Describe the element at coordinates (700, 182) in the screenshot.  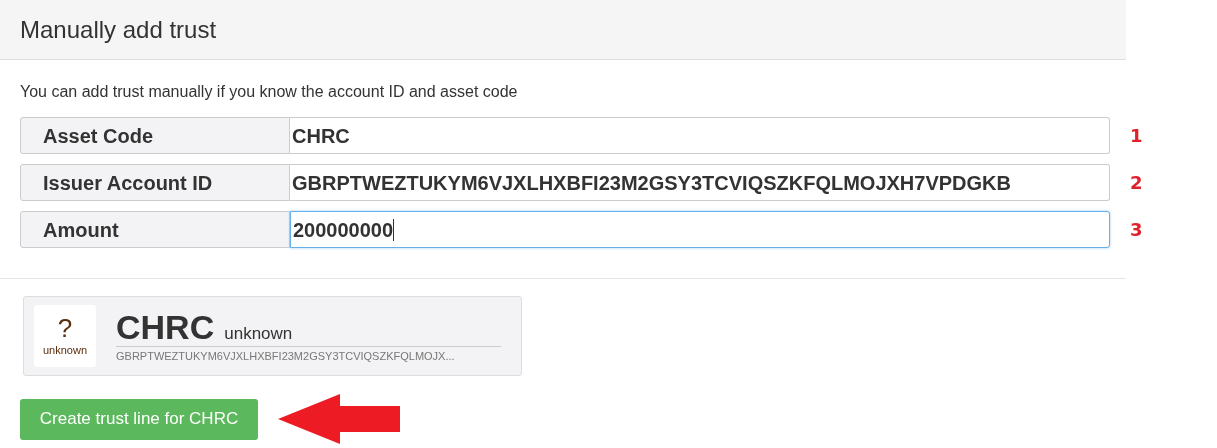
I see `input-field: GBRPTWEZTUKYM6VJXLHXBFI23M2GSY3TCVIQSZKFQLMOJXH7VPDGKB` at that location.